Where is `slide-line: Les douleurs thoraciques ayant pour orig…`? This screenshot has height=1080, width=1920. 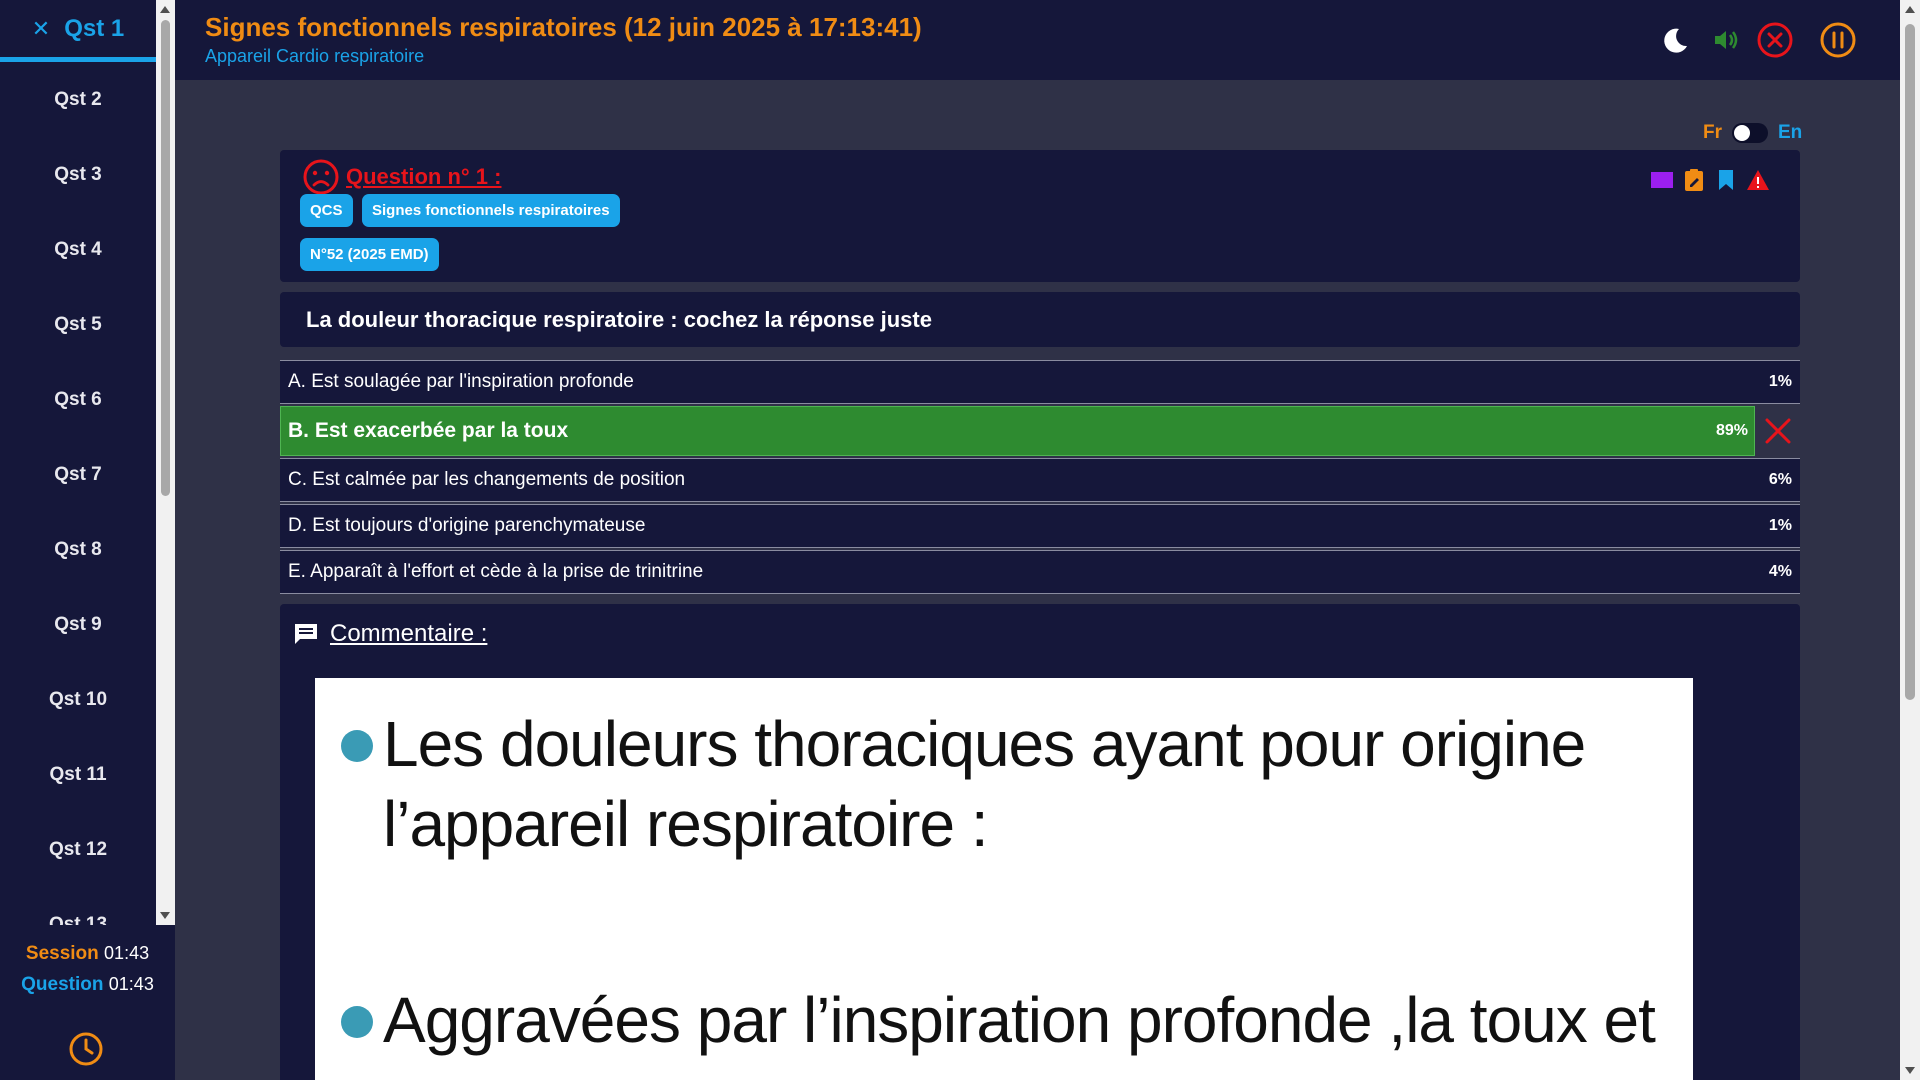 slide-line: Les douleurs thoraciques ayant pour orig… is located at coordinates (984, 744).